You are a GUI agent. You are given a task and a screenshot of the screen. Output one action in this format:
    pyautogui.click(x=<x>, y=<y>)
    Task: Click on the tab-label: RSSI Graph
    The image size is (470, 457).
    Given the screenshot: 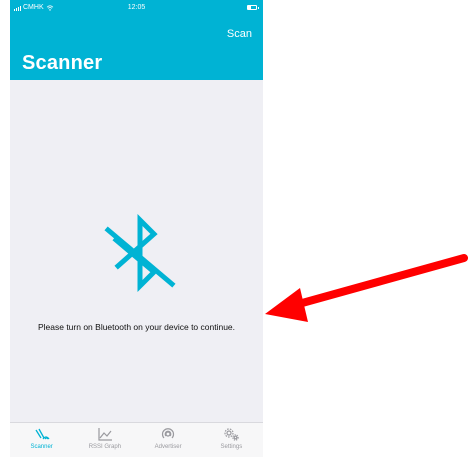 What is the action you would take?
    pyautogui.click(x=105, y=447)
    